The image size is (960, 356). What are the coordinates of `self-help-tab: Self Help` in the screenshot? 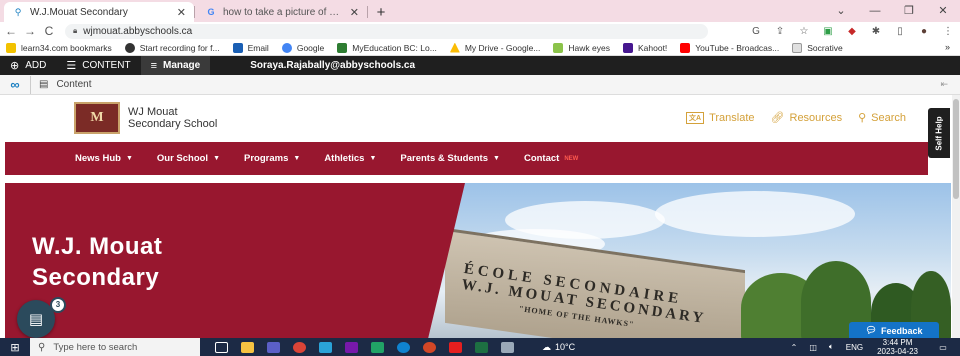 It's located at (939, 133).